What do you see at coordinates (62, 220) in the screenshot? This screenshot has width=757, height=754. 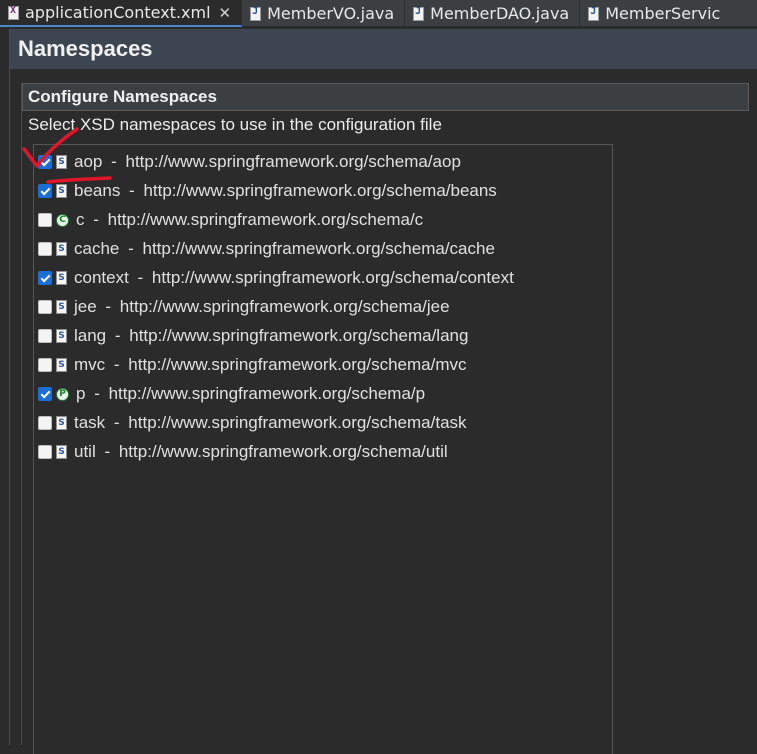 I see `namespace-icon: C` at bounding box center [62, 220].